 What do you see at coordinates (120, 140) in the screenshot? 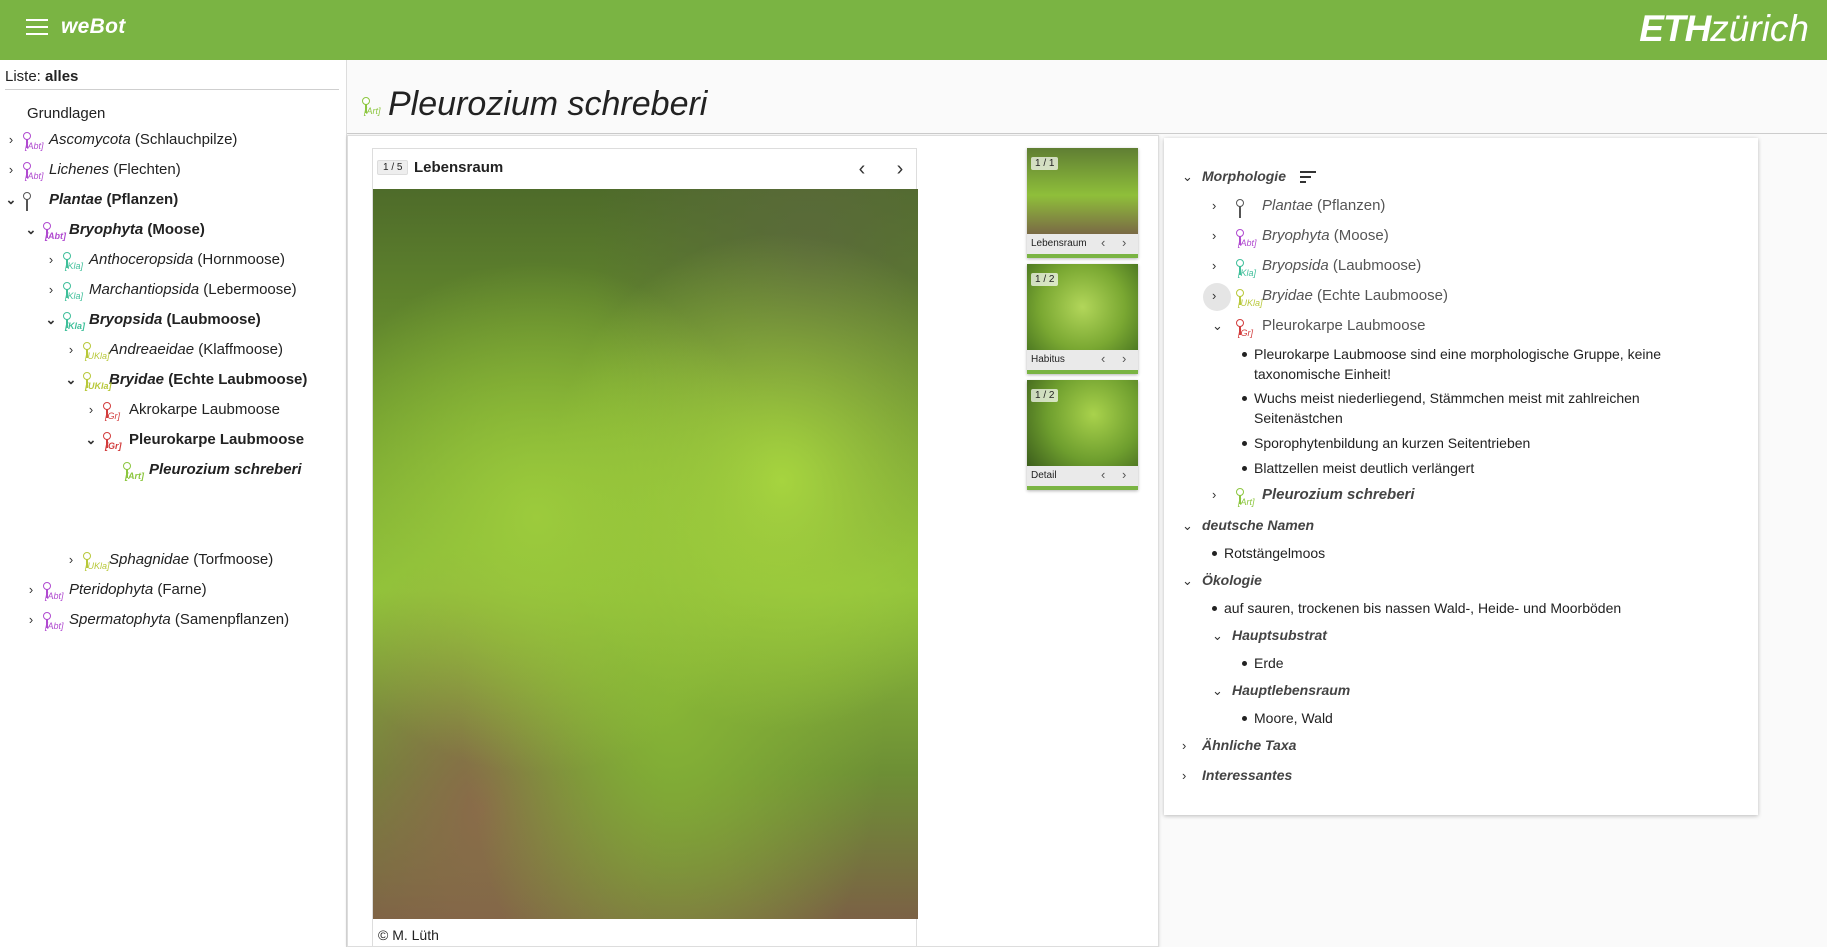
I see `sidebar-item-ascomycota: › [Abt] Ascomycota (Schlauchpilze)` at bounding box center [120, 140].